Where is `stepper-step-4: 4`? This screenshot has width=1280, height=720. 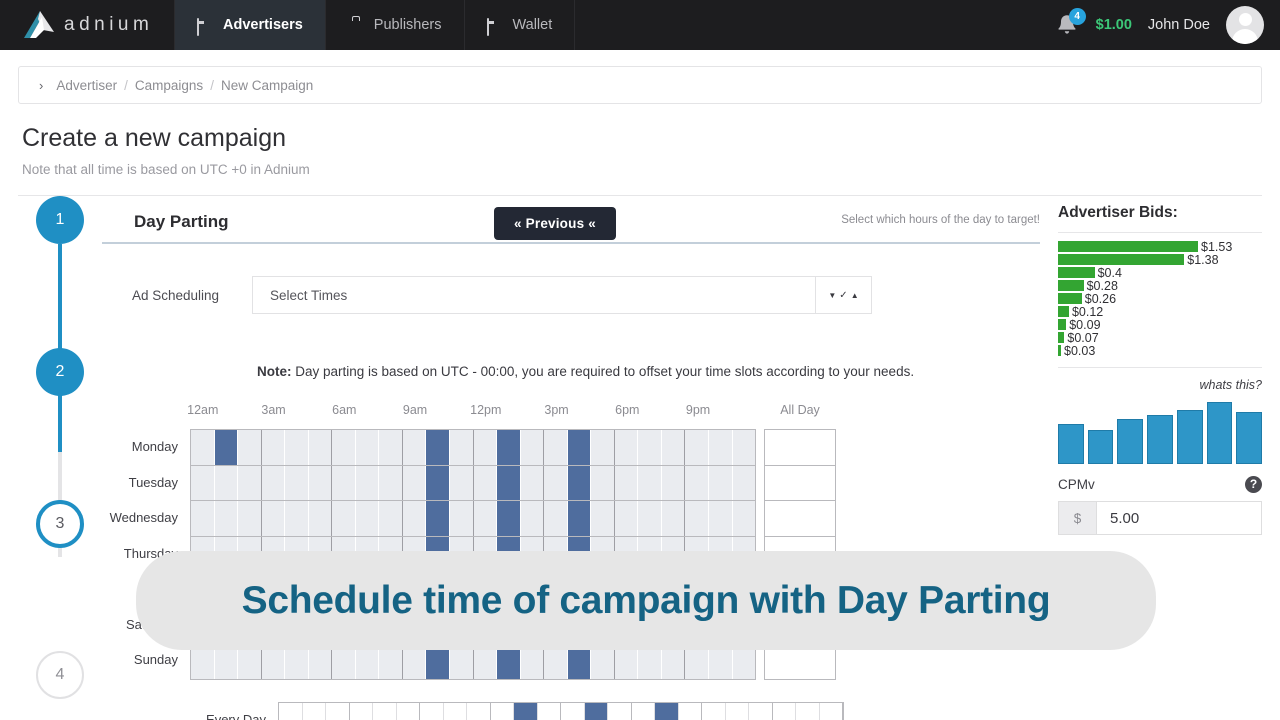
stepper-step-4: 4 is located at coordinates (60, 675).